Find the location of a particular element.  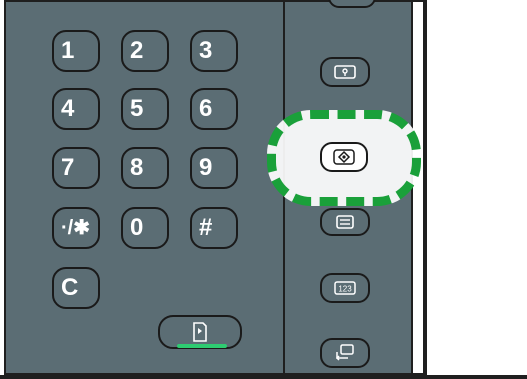

key-icon is located at coordinates (345, 72).